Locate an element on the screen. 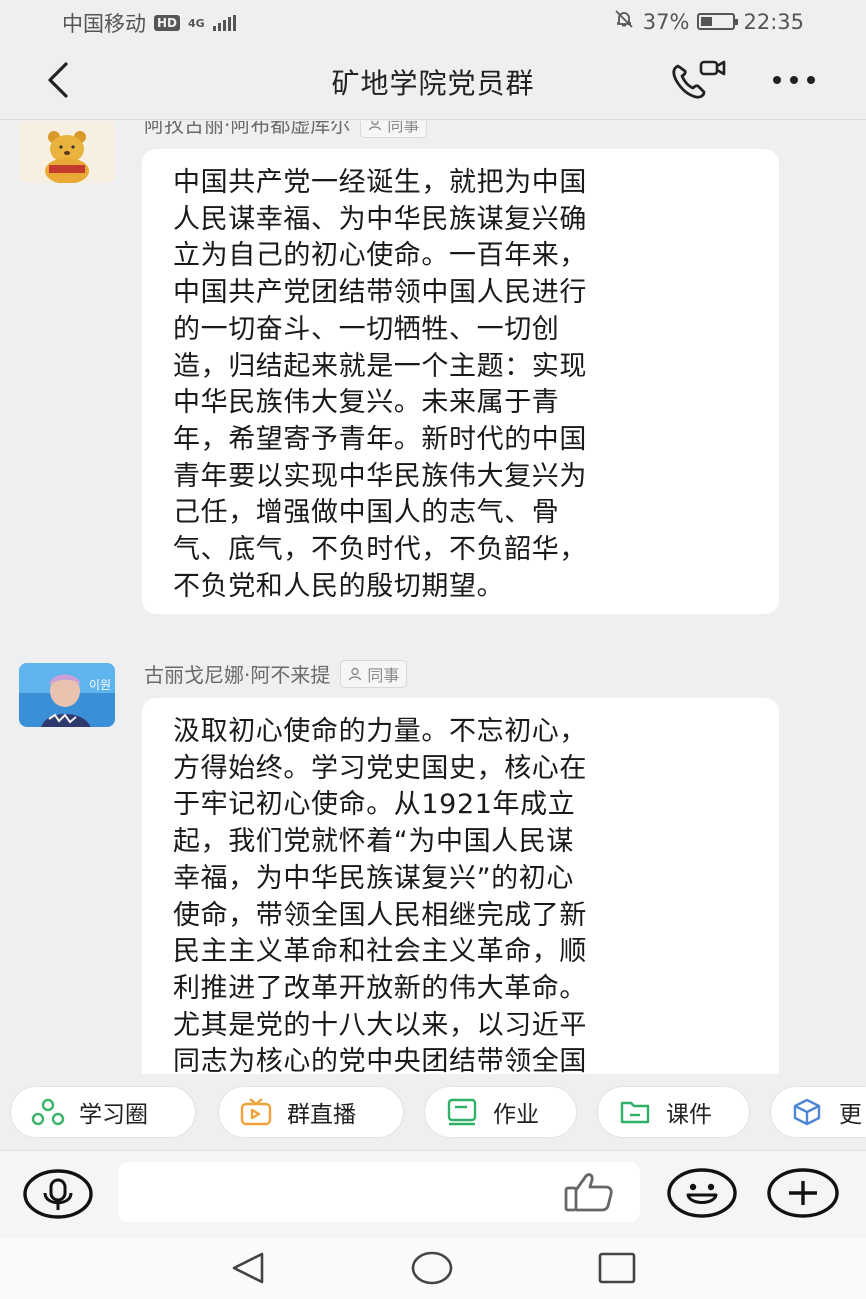 This screenshot has height=1299, width=866. group-live-button: 群直播 is located at coordinates (311, 1112).